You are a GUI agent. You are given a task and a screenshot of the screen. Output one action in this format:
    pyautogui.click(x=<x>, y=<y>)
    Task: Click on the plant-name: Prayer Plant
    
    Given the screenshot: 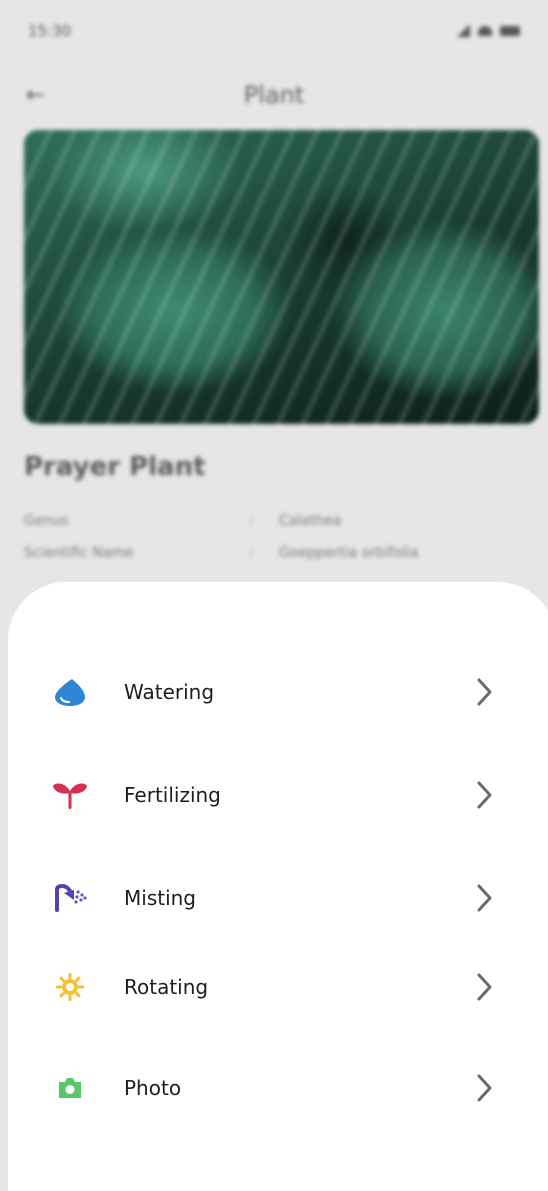 What is the action you would take?
    pyautogui.click(x=115, y=467)
    